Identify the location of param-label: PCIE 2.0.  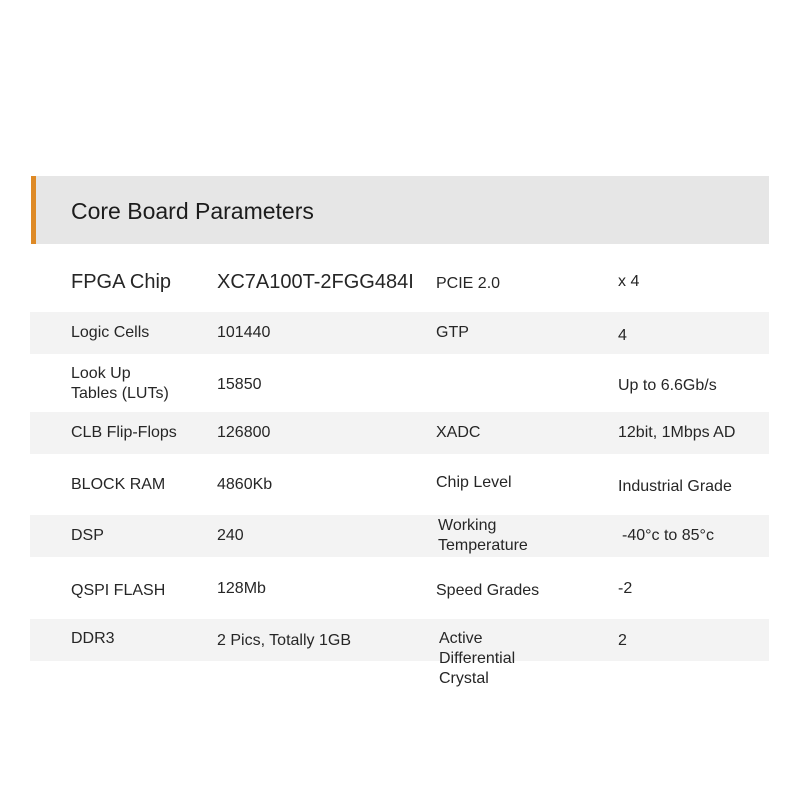
(468, 284).